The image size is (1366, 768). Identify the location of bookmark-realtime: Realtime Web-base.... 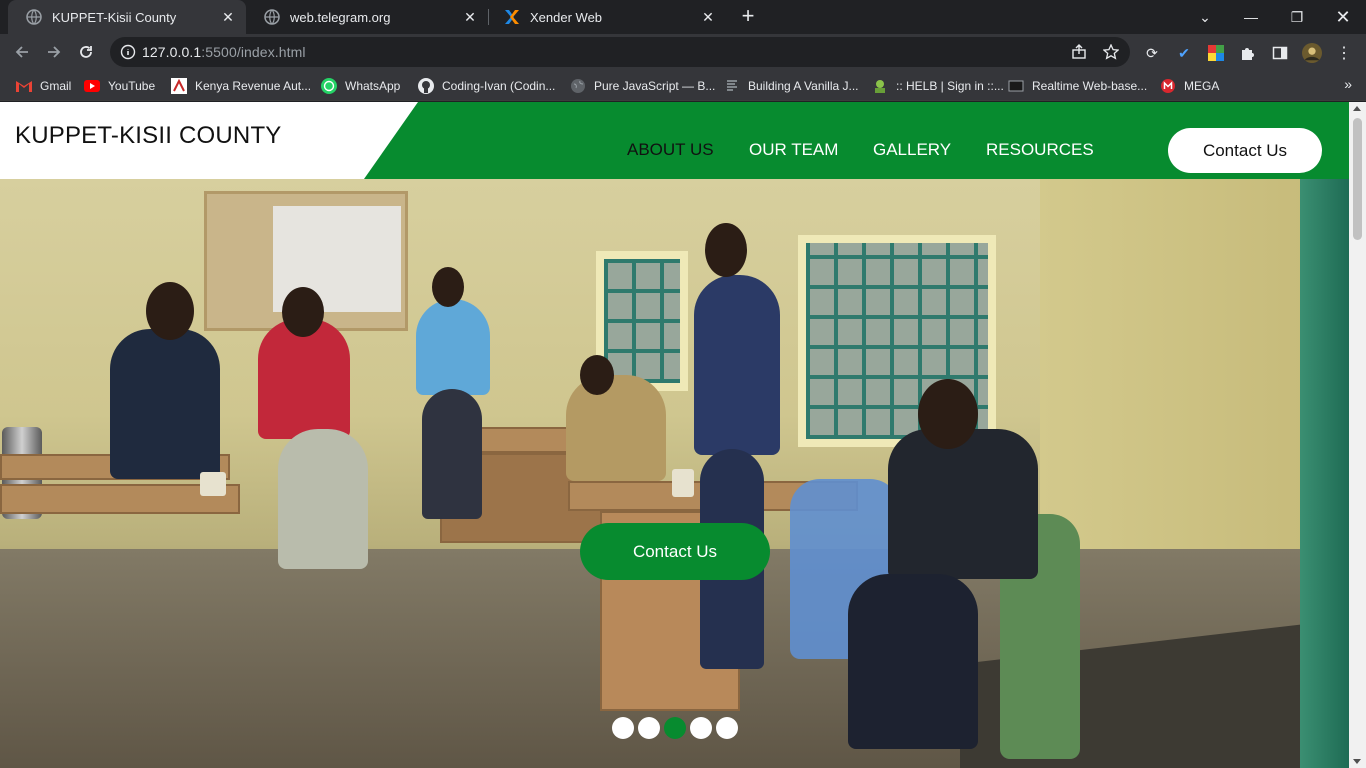
(1077, 86).